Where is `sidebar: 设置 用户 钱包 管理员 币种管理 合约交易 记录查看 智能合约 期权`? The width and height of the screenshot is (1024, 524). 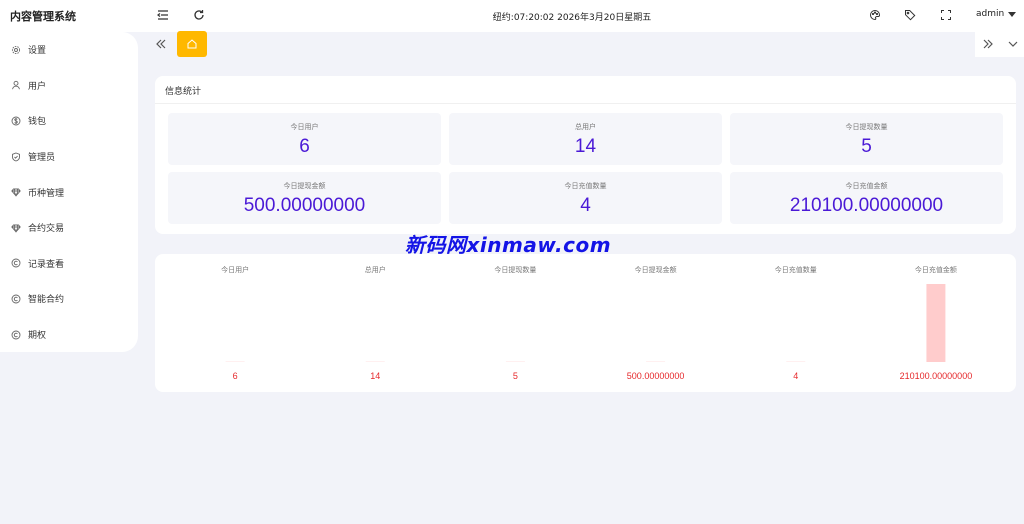
sidebar: 设置 用户 钱包 管理员 币种管理 合约交易 记录查看 智能合约 期权 is located at coordinates (69, 192).